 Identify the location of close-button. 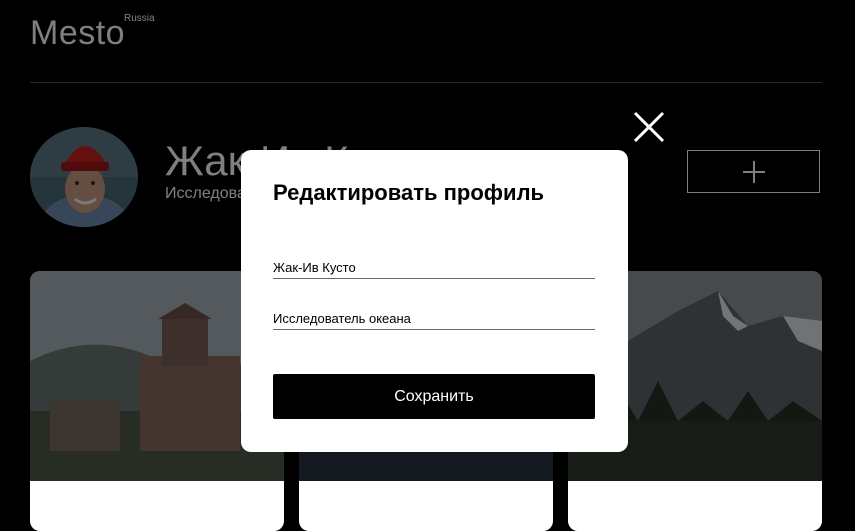
(649, 127).